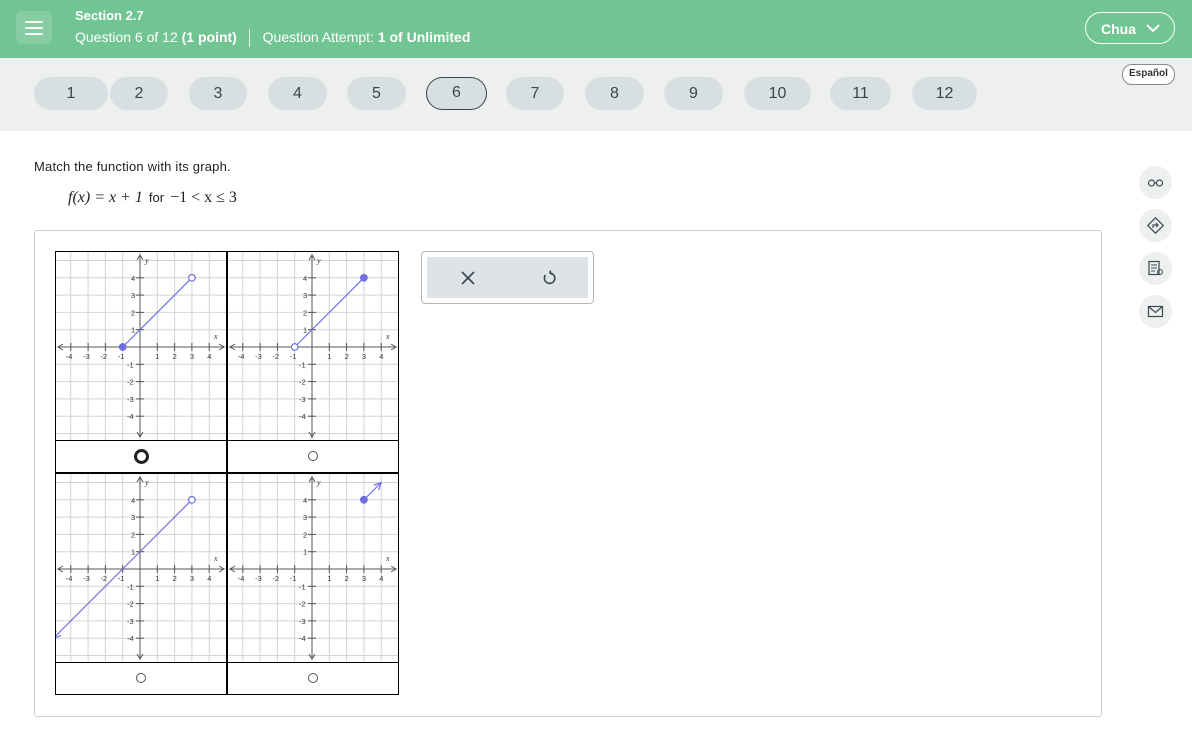  I want to click on question-nav-11: 11, so click(860, 93).